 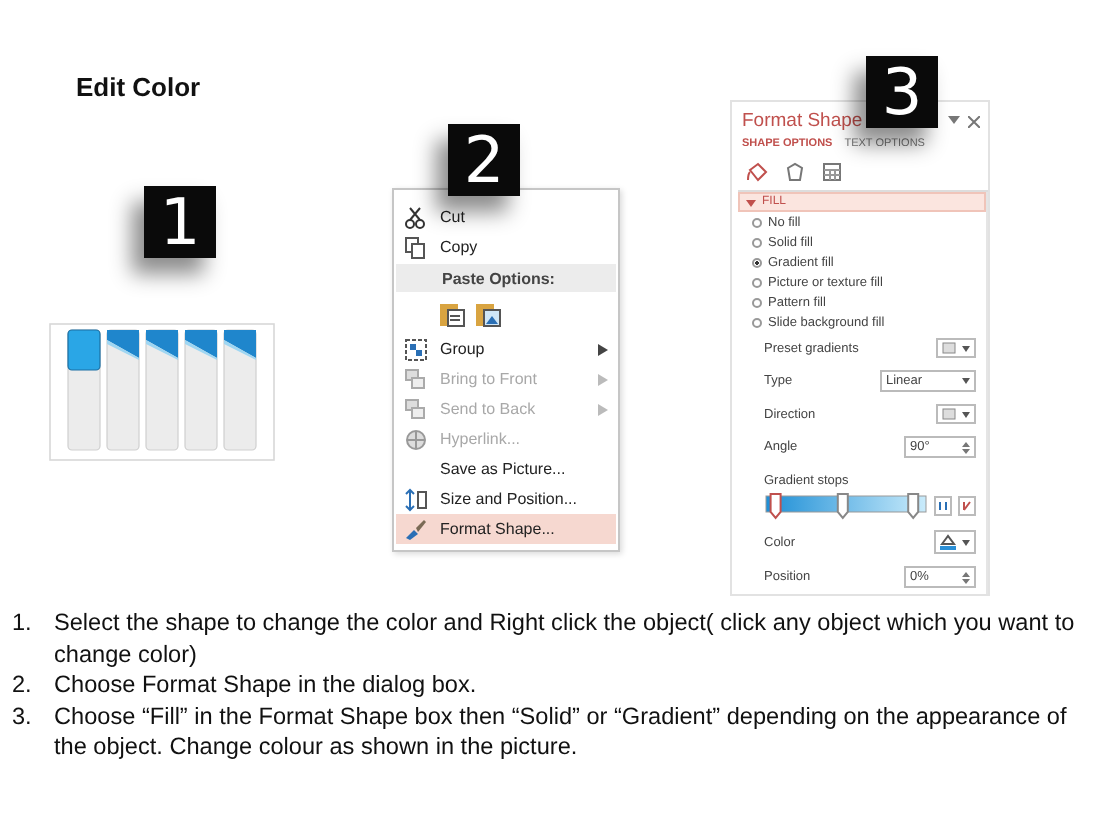 I want to click on step-number-badge: 2, so click(x=484, y=160).